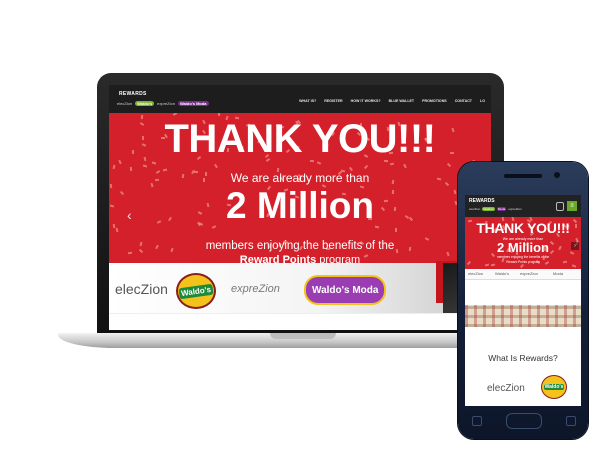  What do you see at coordinates (523, 316) in the screenshot?
I see `plaid-pattern-banner` at bounding box center [523, 316].